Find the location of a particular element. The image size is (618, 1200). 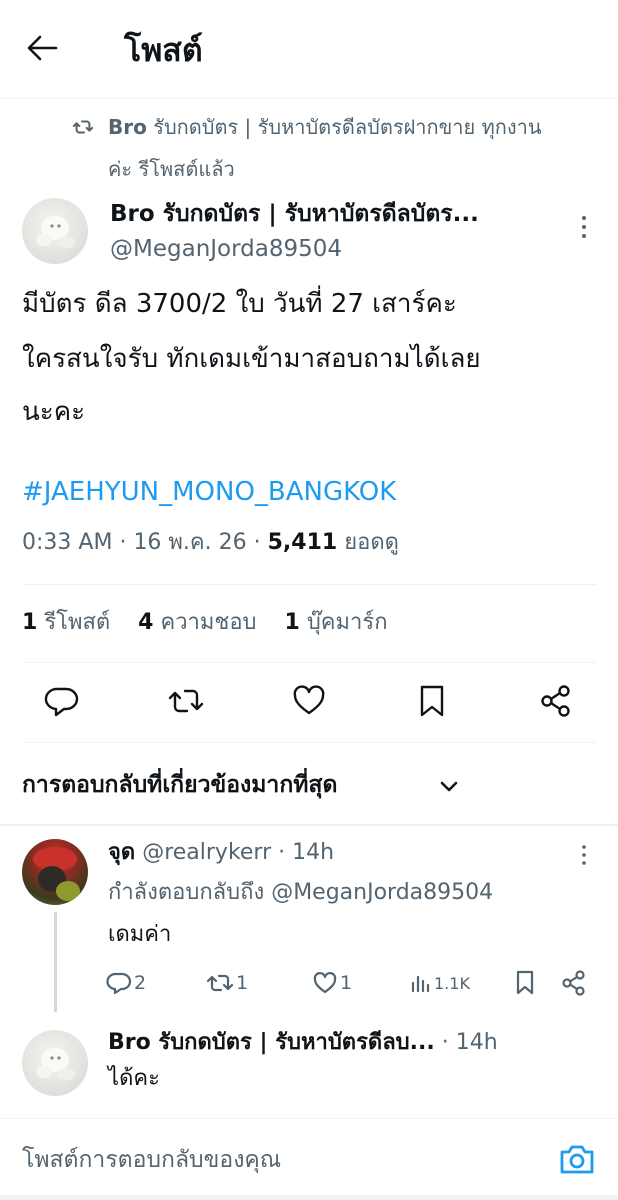

replies-sort-dropdown: การตอบกลับที่เกี่ยวข้องมากที่สุด is located at coordinates (247, 786).